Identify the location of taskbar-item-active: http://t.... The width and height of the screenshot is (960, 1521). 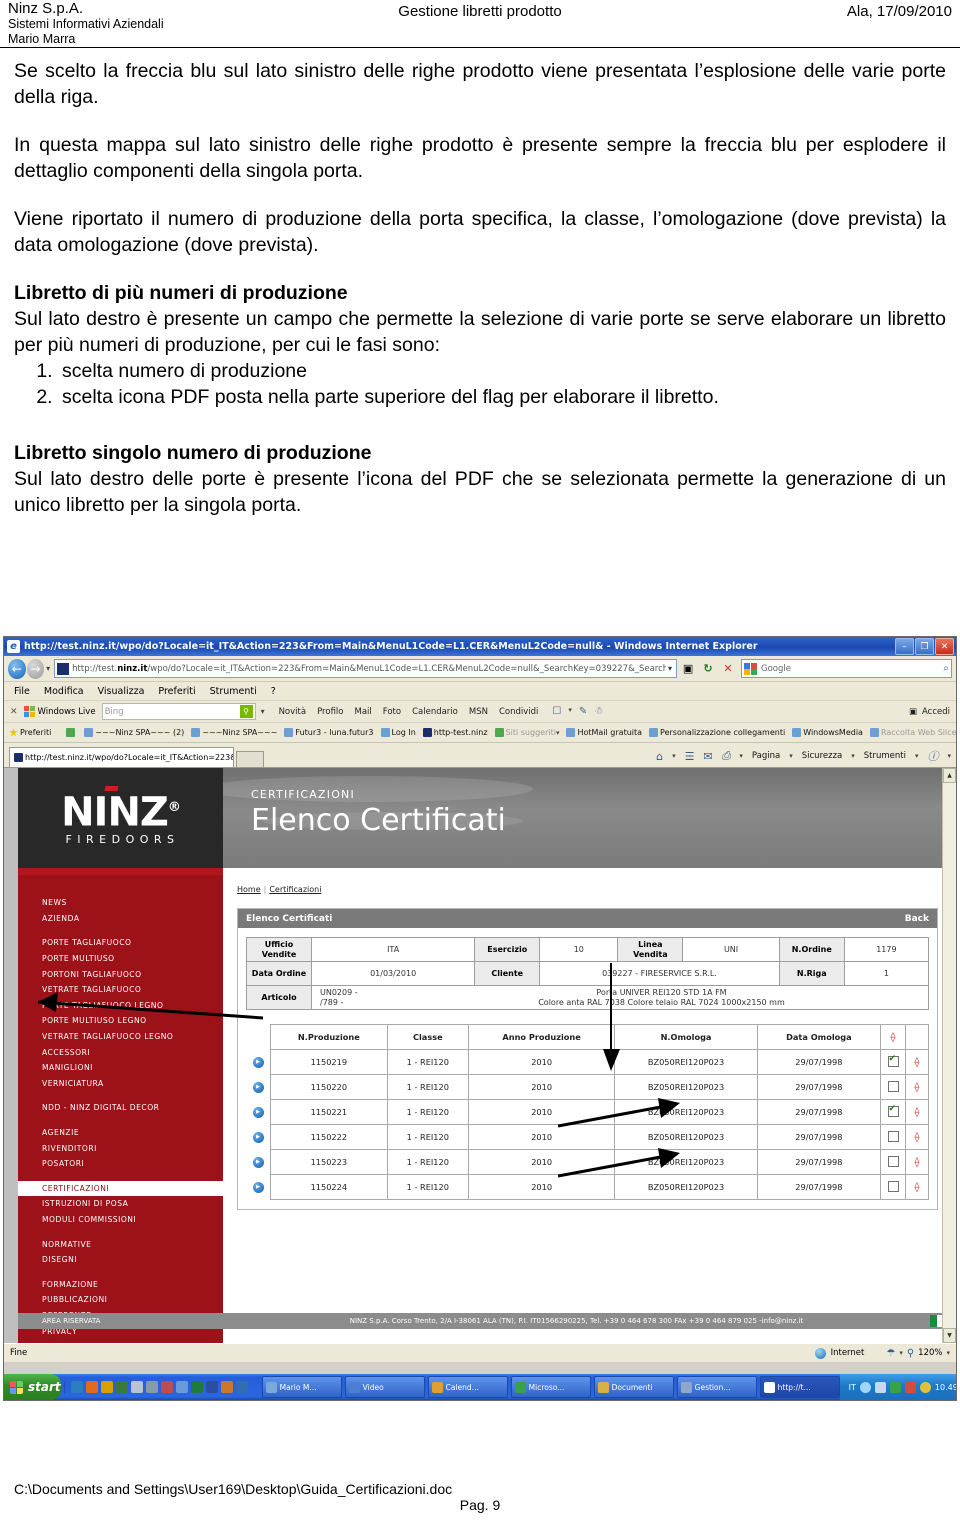
(799, 1387).